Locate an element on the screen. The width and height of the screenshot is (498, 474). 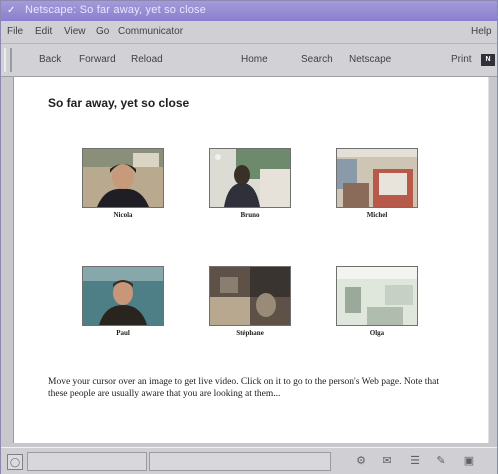
discussion-icon: ☰ is located at coordinates (415, 461).